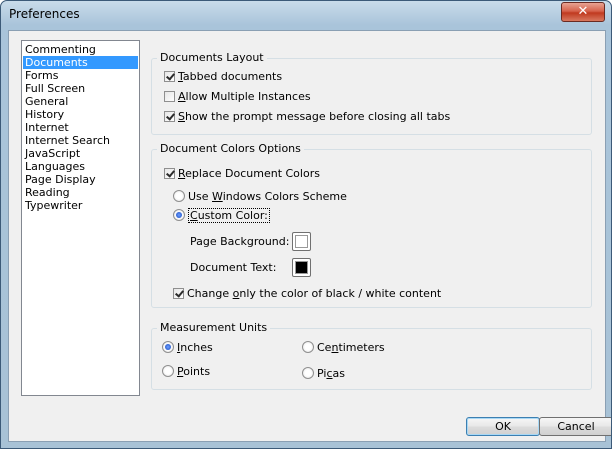 Image resolution: width=612 pixels, height=449 pixels. What do you see at coordinates (308, 347) in the screenshot?
I see `centimeters-dot` at bounding box center [308, 347].